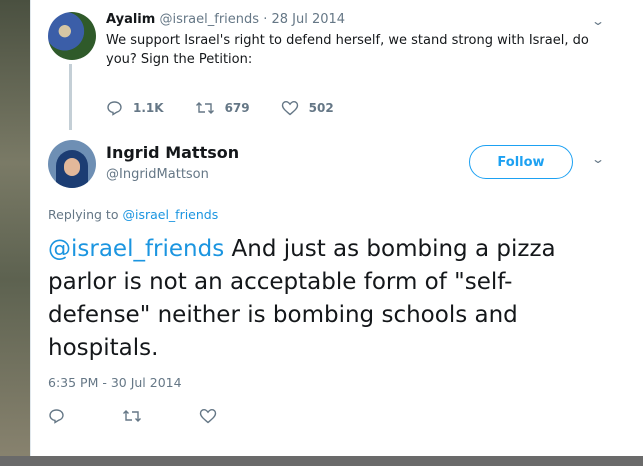 The image size is (643, 466). I want to click on replying-to-line: Replying to @israel_friends, so click(133, 214).